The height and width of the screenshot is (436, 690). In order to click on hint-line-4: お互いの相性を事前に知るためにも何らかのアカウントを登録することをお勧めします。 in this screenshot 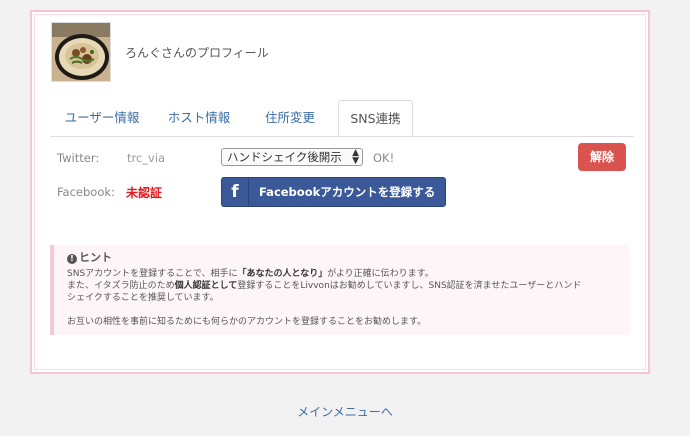, I will do `click(247, 322)`.